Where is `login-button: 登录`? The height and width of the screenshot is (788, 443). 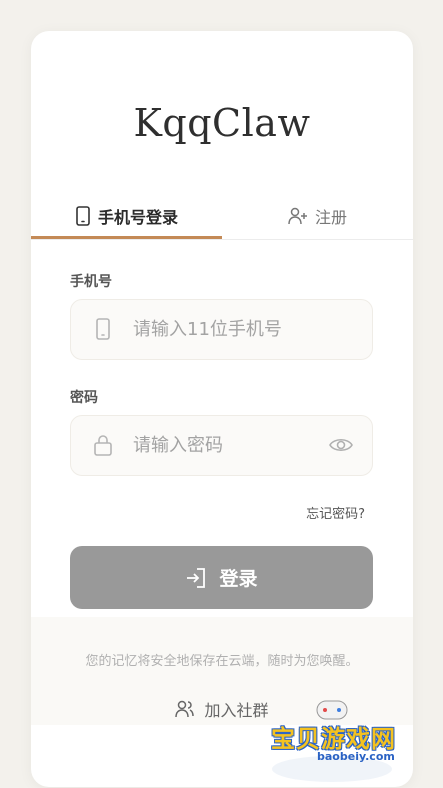
login-button: 登录 is located at coordinates (221, 577).